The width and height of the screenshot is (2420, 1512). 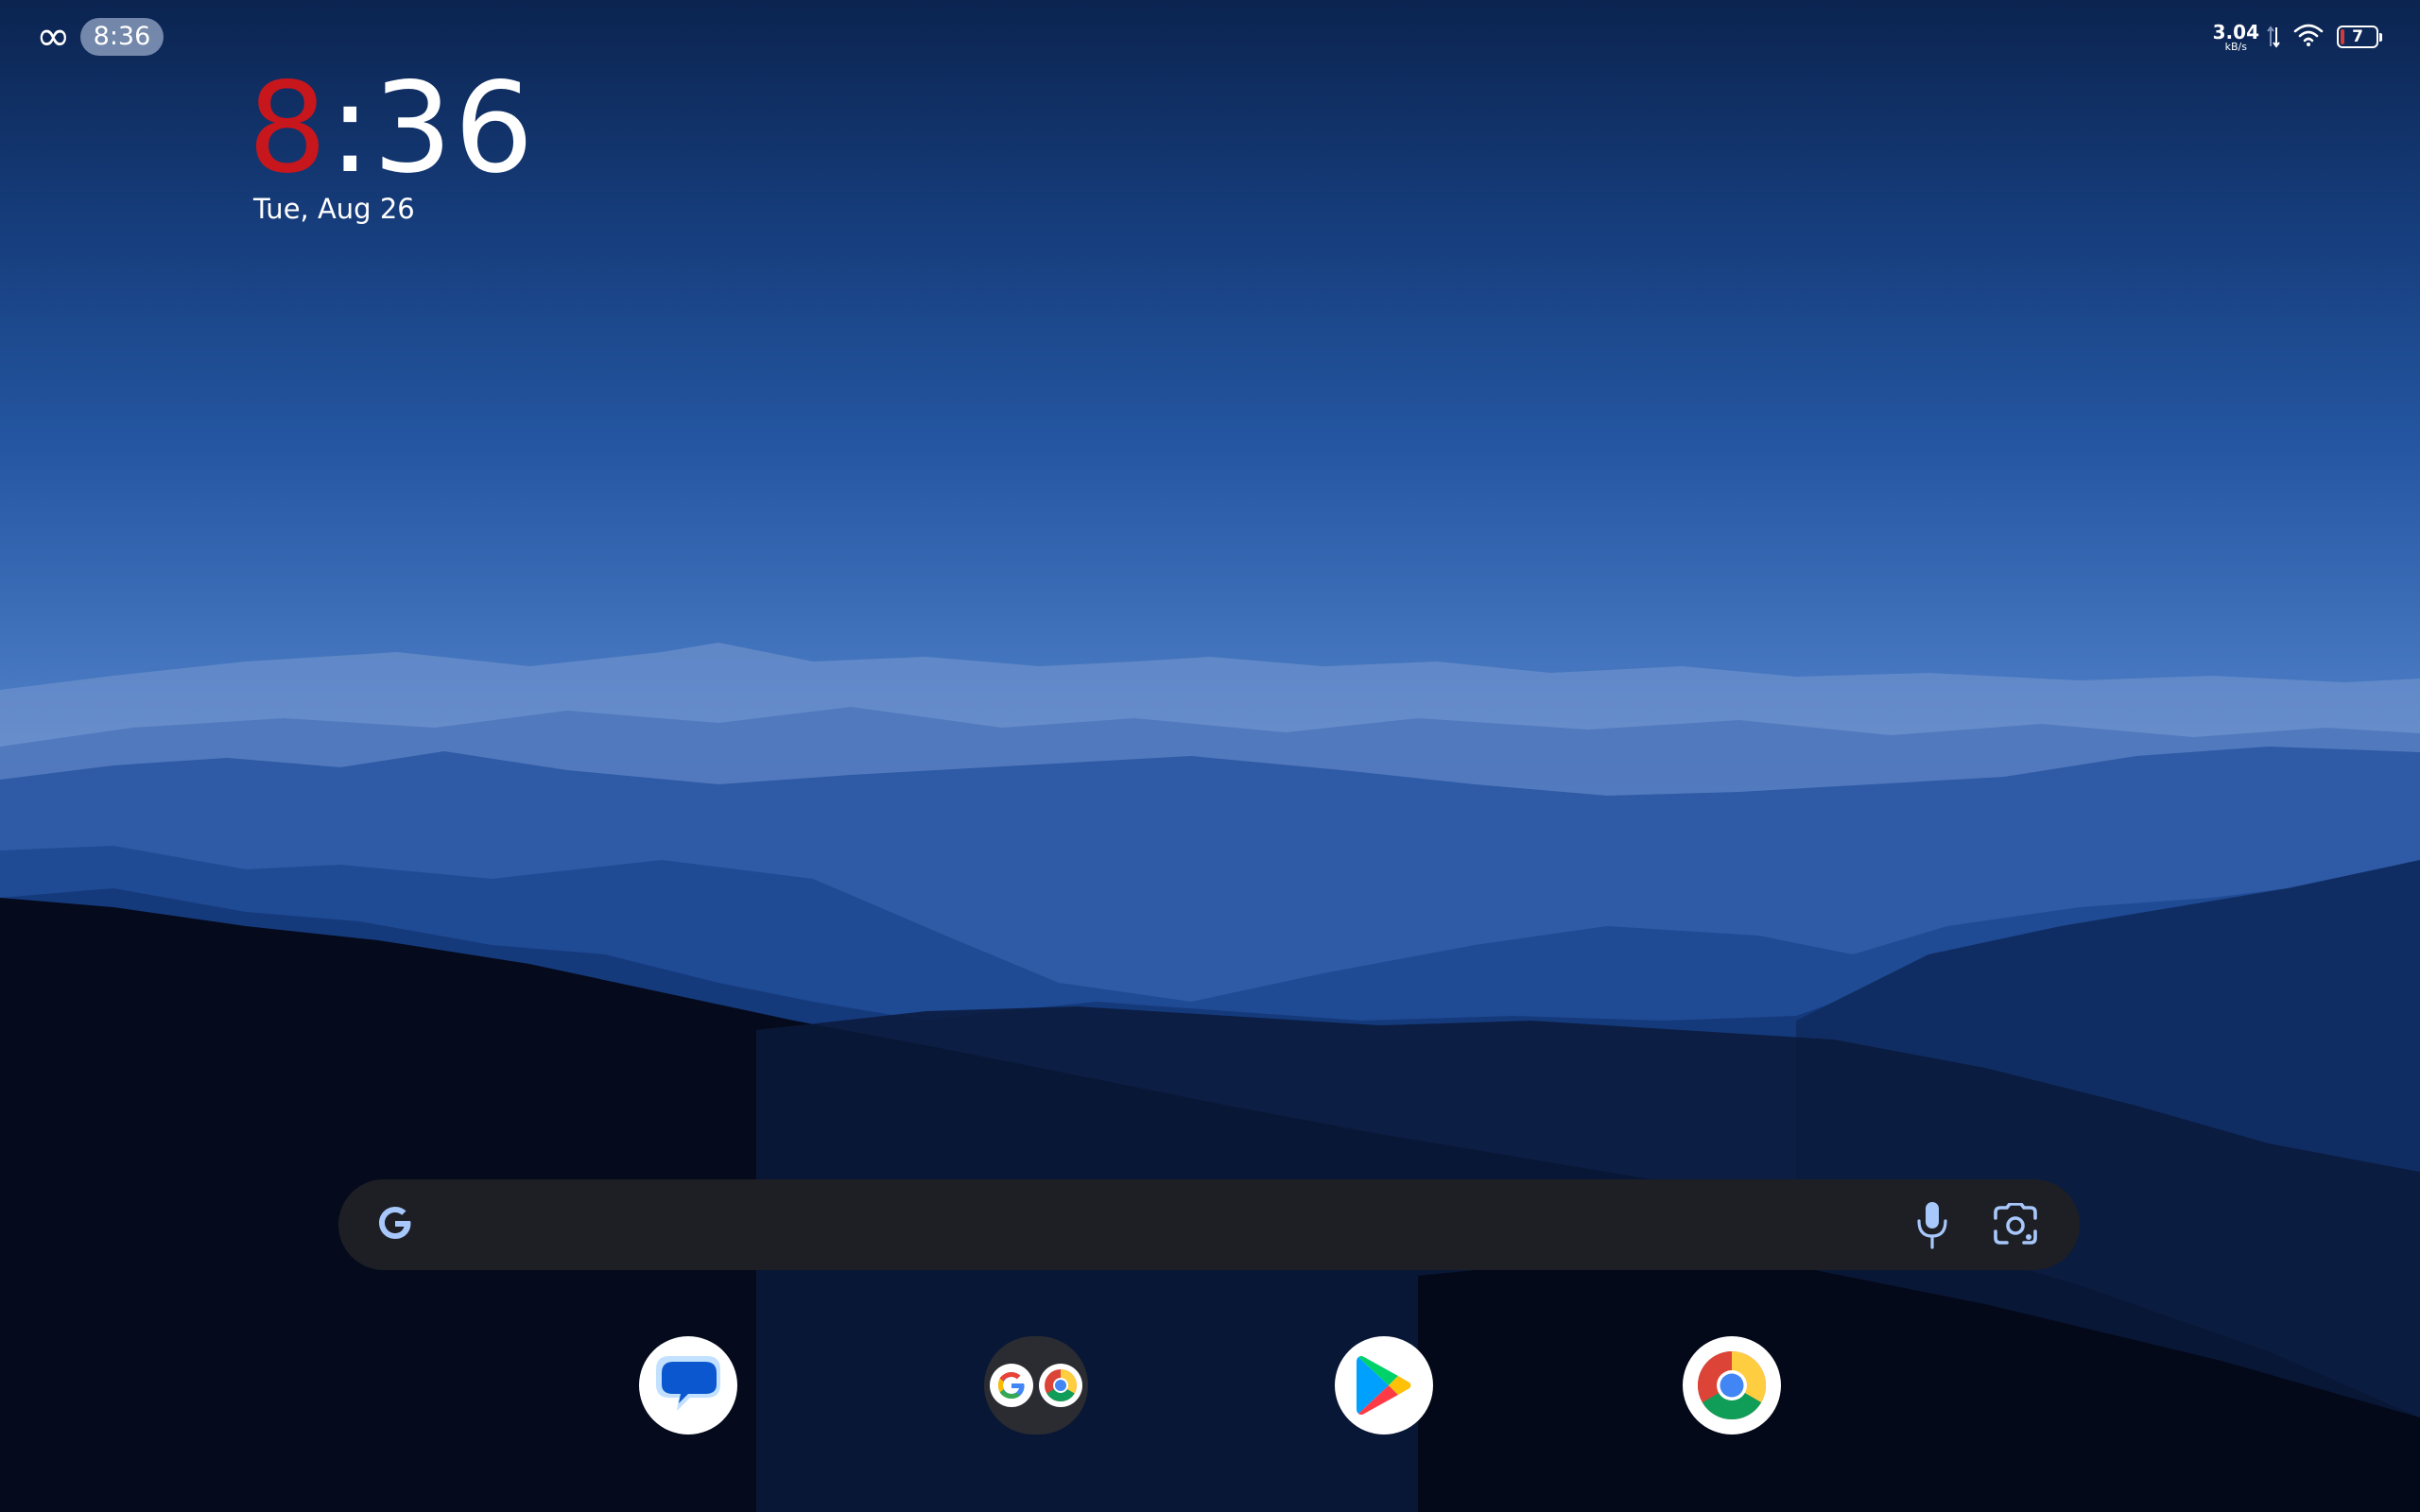 I want to click on play-store-icon, so click(x=1384, y=1385).